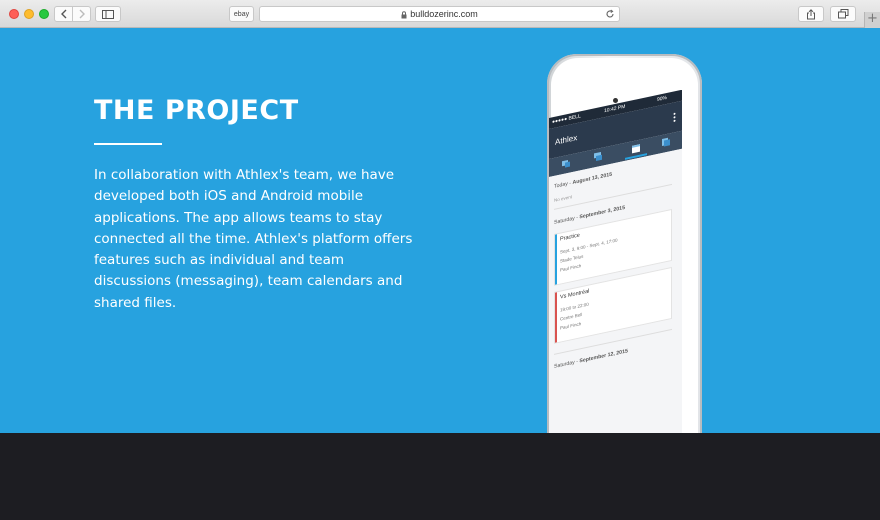 The image size is (880, 520). What do you see at coordinates (29, 14) in the screenshot?
I see `minimize-window-button` at bounding box center [29, 14].